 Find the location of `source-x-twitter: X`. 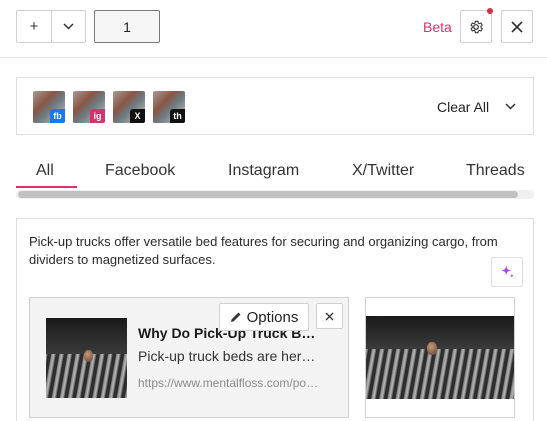

source-x-twitter: X is located at coordinates (129, 107).